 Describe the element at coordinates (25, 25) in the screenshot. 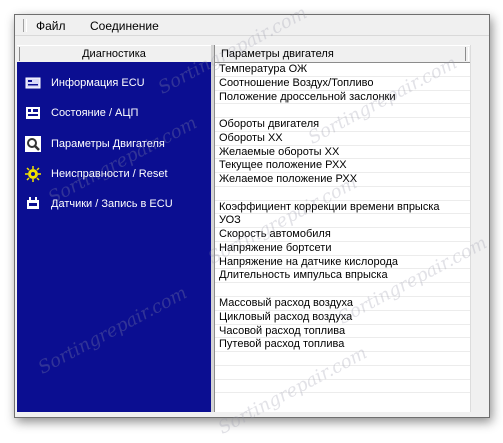

I see `menu-grip` at that location.